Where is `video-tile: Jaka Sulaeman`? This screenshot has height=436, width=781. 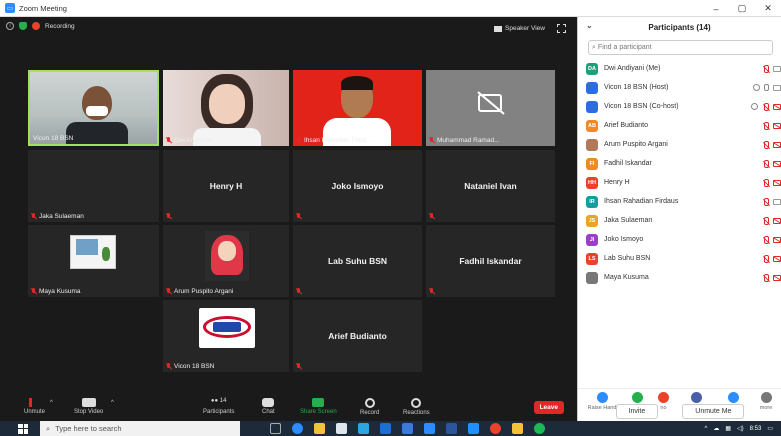
video-tile: Jaka Sulaeman is located at coordinates (93, 186).